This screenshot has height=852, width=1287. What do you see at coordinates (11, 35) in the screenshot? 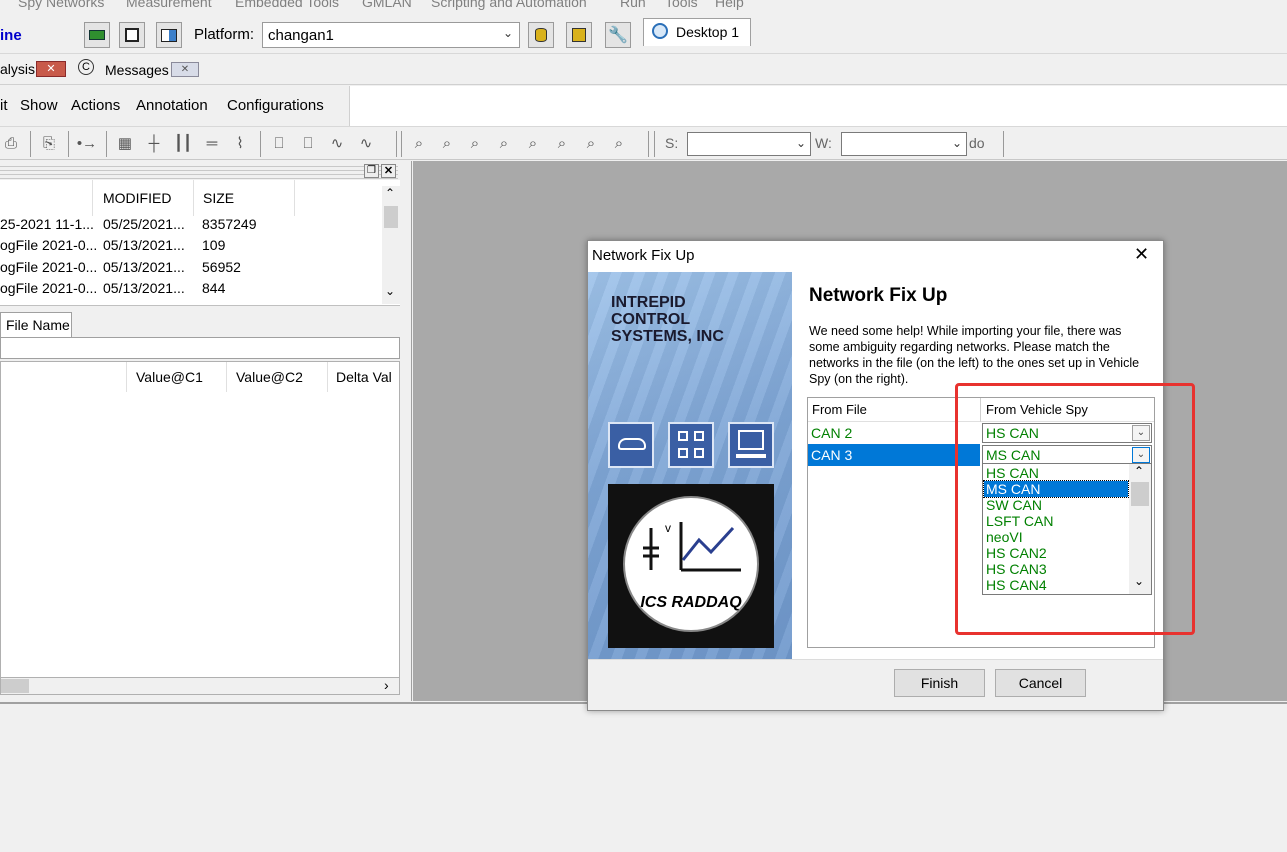
I see `online-label: ine` at bounding box center [11, 35].